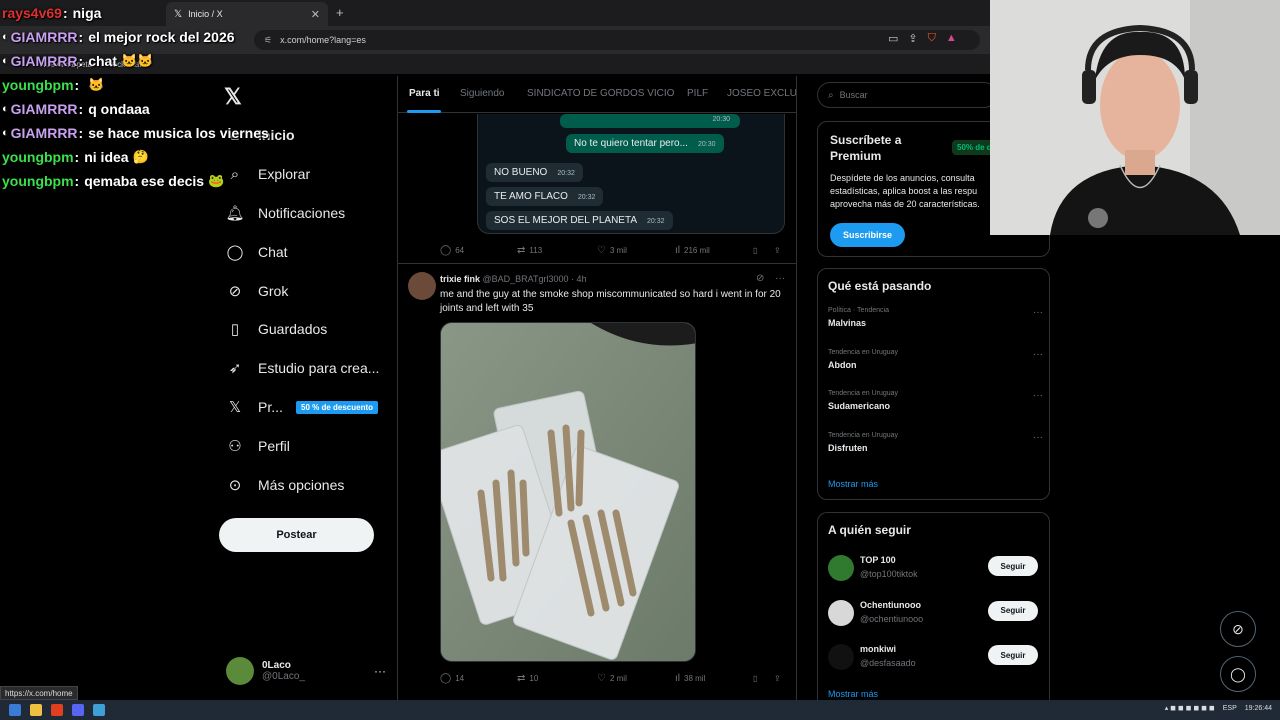 The width and height of the screenshot is (1280, 720). I want to click on chat-message: ◐ GIAMRRR: el mejor rock del 2026, so click(142, 37).